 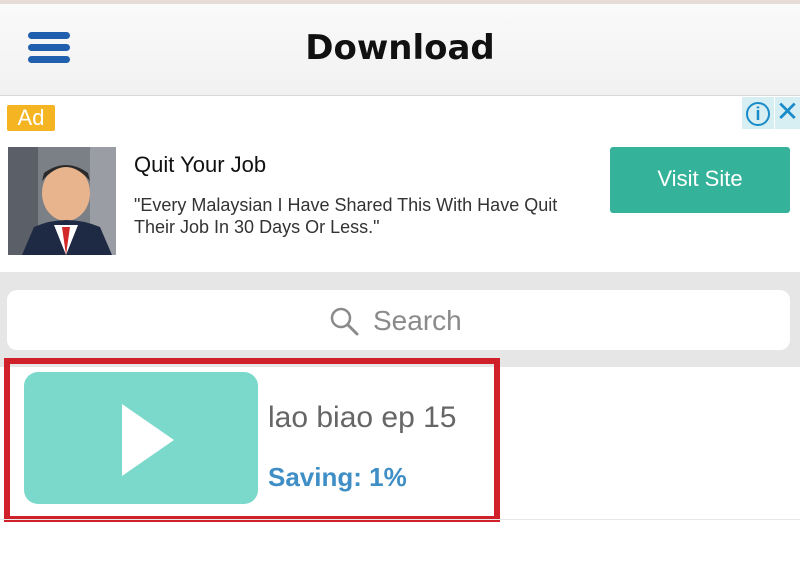 What do you see at coordinates (400, 519) in the screenshot?
I see `divider` at bounding box center [400, 519].